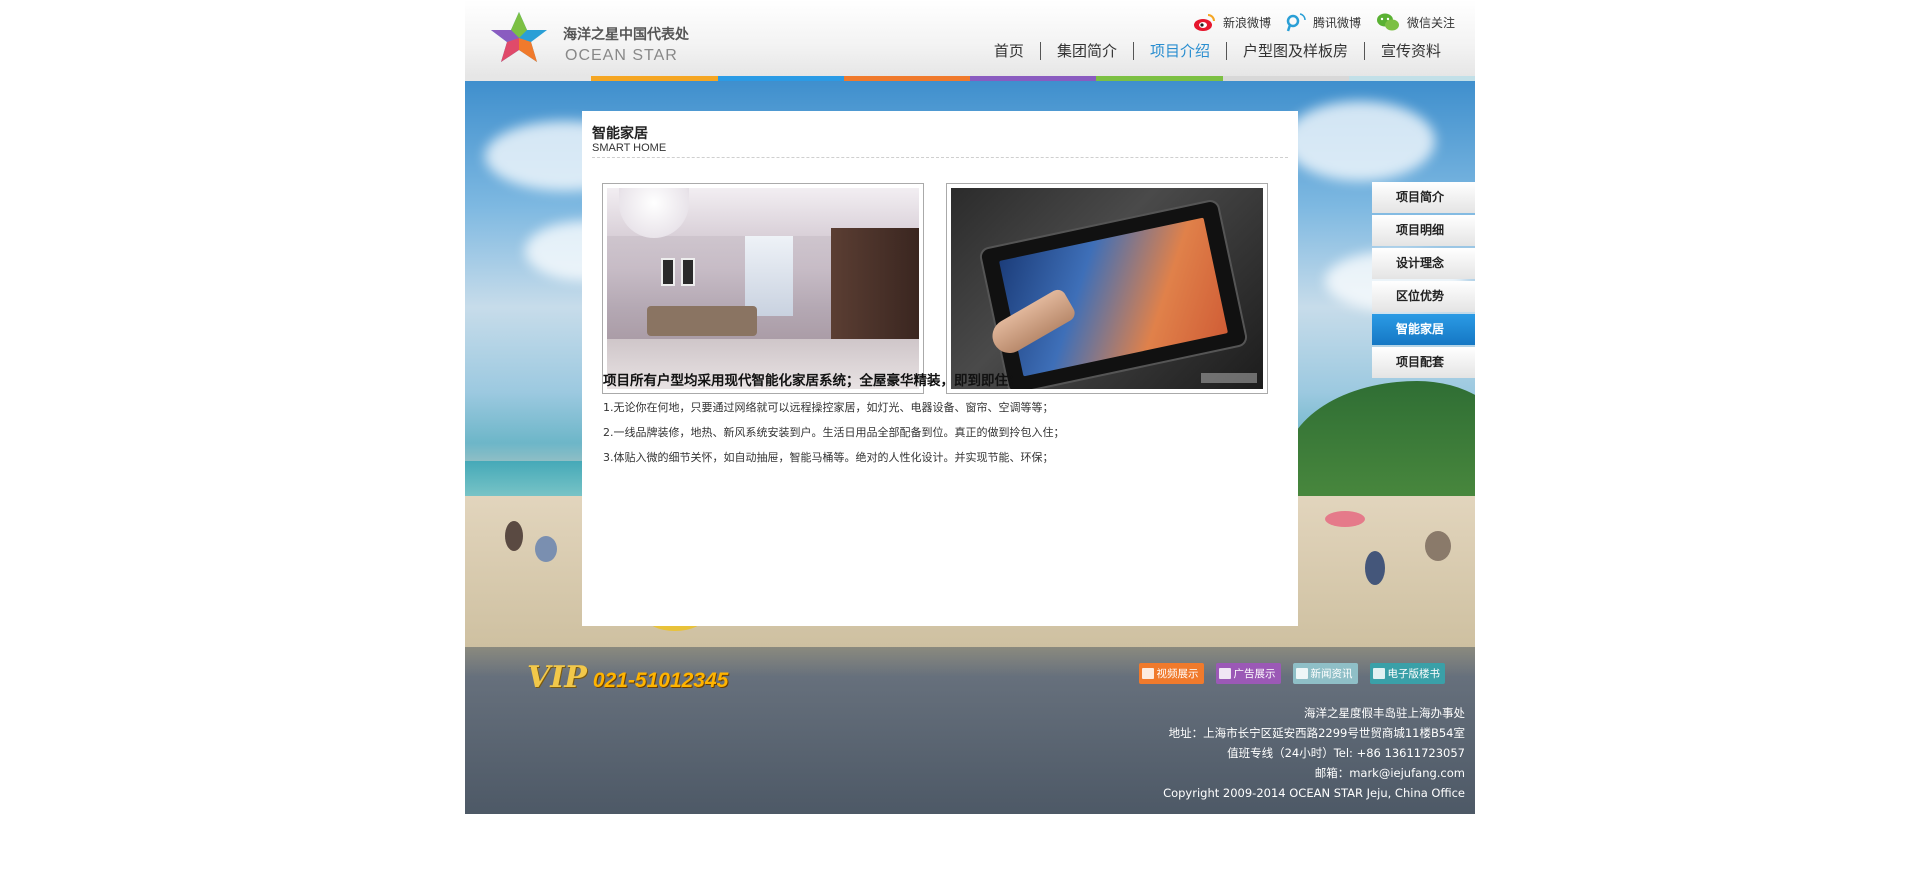  Describe the element at coordinates (1410, 51) in the screenshot. I see `nav-promo-materials: 宣传资料` at that location.